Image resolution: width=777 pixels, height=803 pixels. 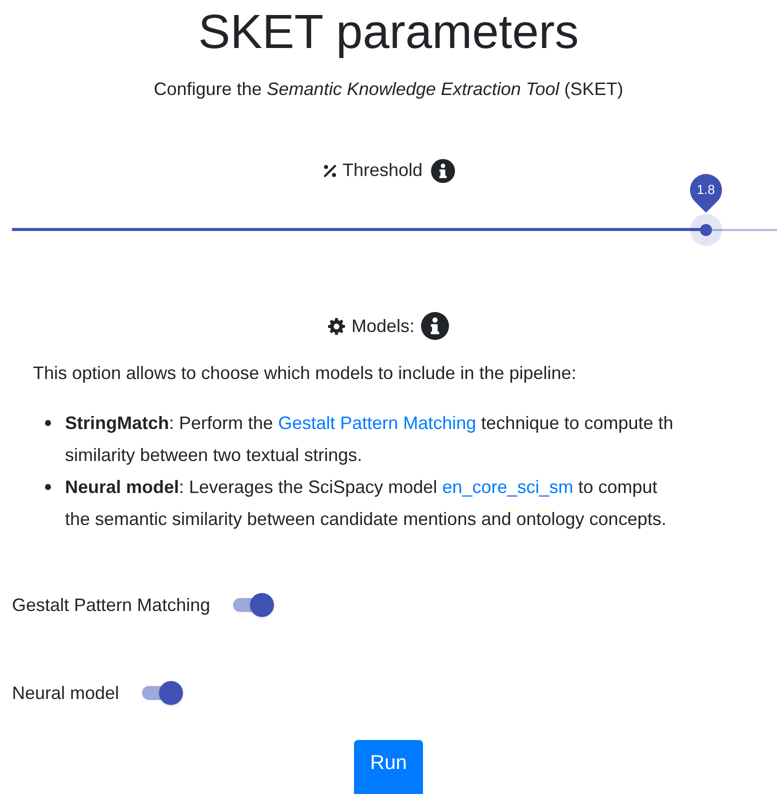 I want to click on bullet-text: Neural model: Leverages the SciSpacy model en_core_sci_sm to comput the semantic similarity between candidate mentions and ontology concepts., so click(x=365, y=503).